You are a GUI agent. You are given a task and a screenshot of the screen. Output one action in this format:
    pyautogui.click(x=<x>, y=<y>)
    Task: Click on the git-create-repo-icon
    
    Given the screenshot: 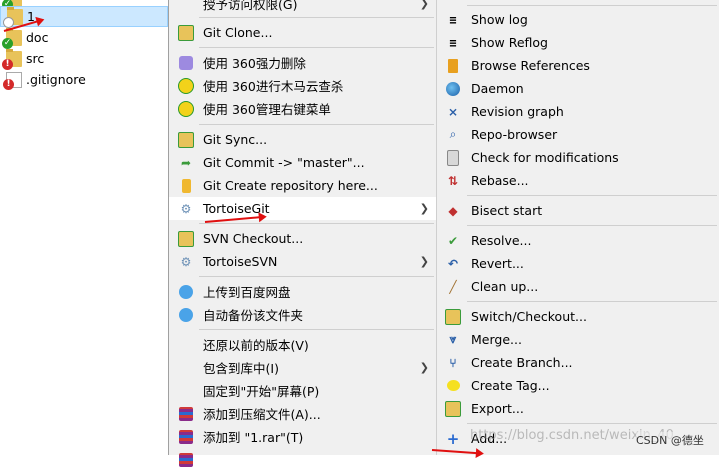 What is the action you would take?
    pyautogui.click(x=186, y=186)
    